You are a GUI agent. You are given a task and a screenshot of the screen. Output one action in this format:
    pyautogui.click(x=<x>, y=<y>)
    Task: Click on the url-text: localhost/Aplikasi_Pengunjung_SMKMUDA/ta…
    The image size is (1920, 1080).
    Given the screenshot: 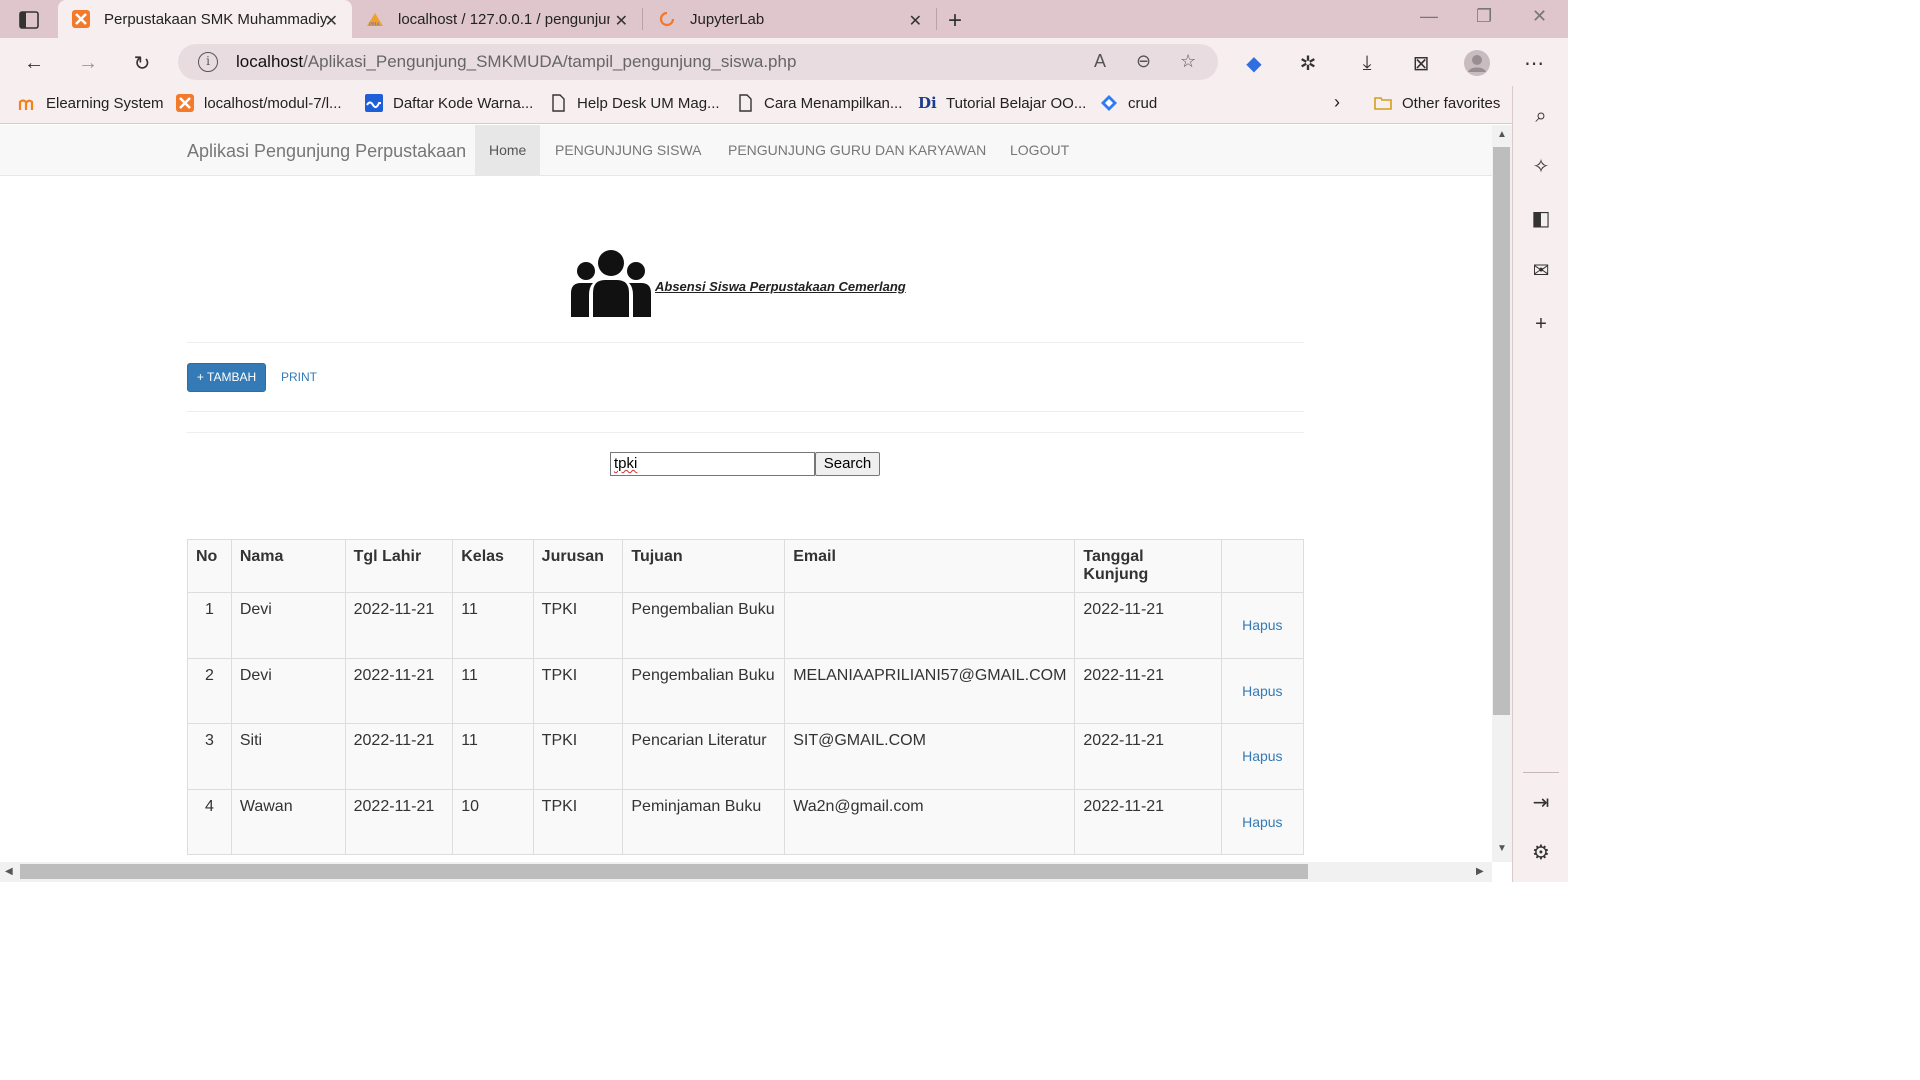 What is the action you would take?
    pyautogui.click(x=516, y=62)
    